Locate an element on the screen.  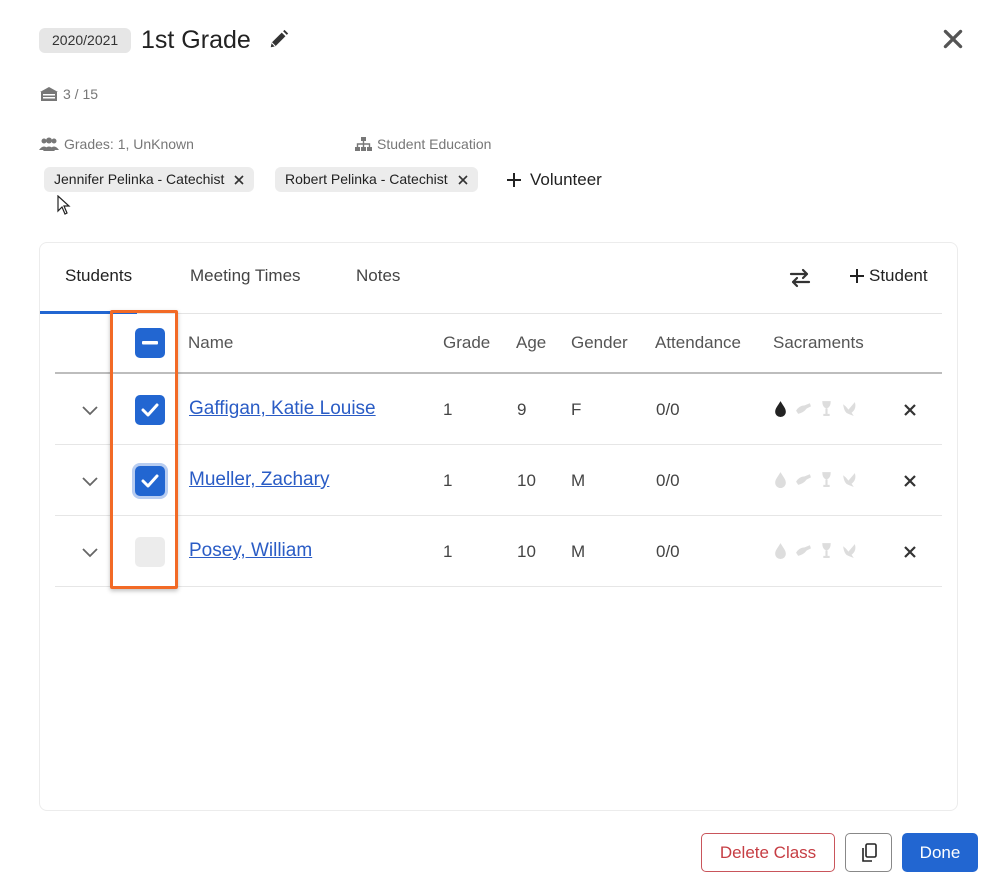
select-all-checkbox is located at coordinates (150, 343).